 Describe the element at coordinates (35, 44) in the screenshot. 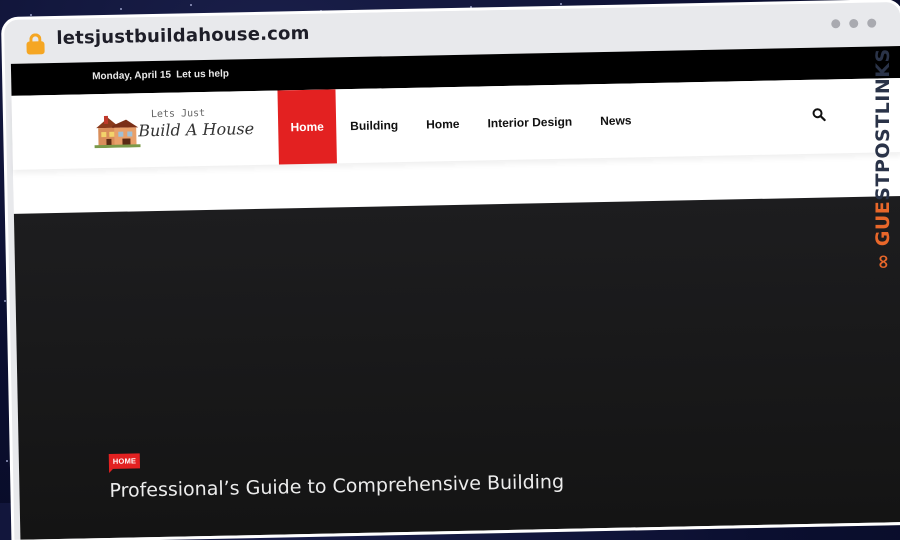

I see `lock-icon` at that location.